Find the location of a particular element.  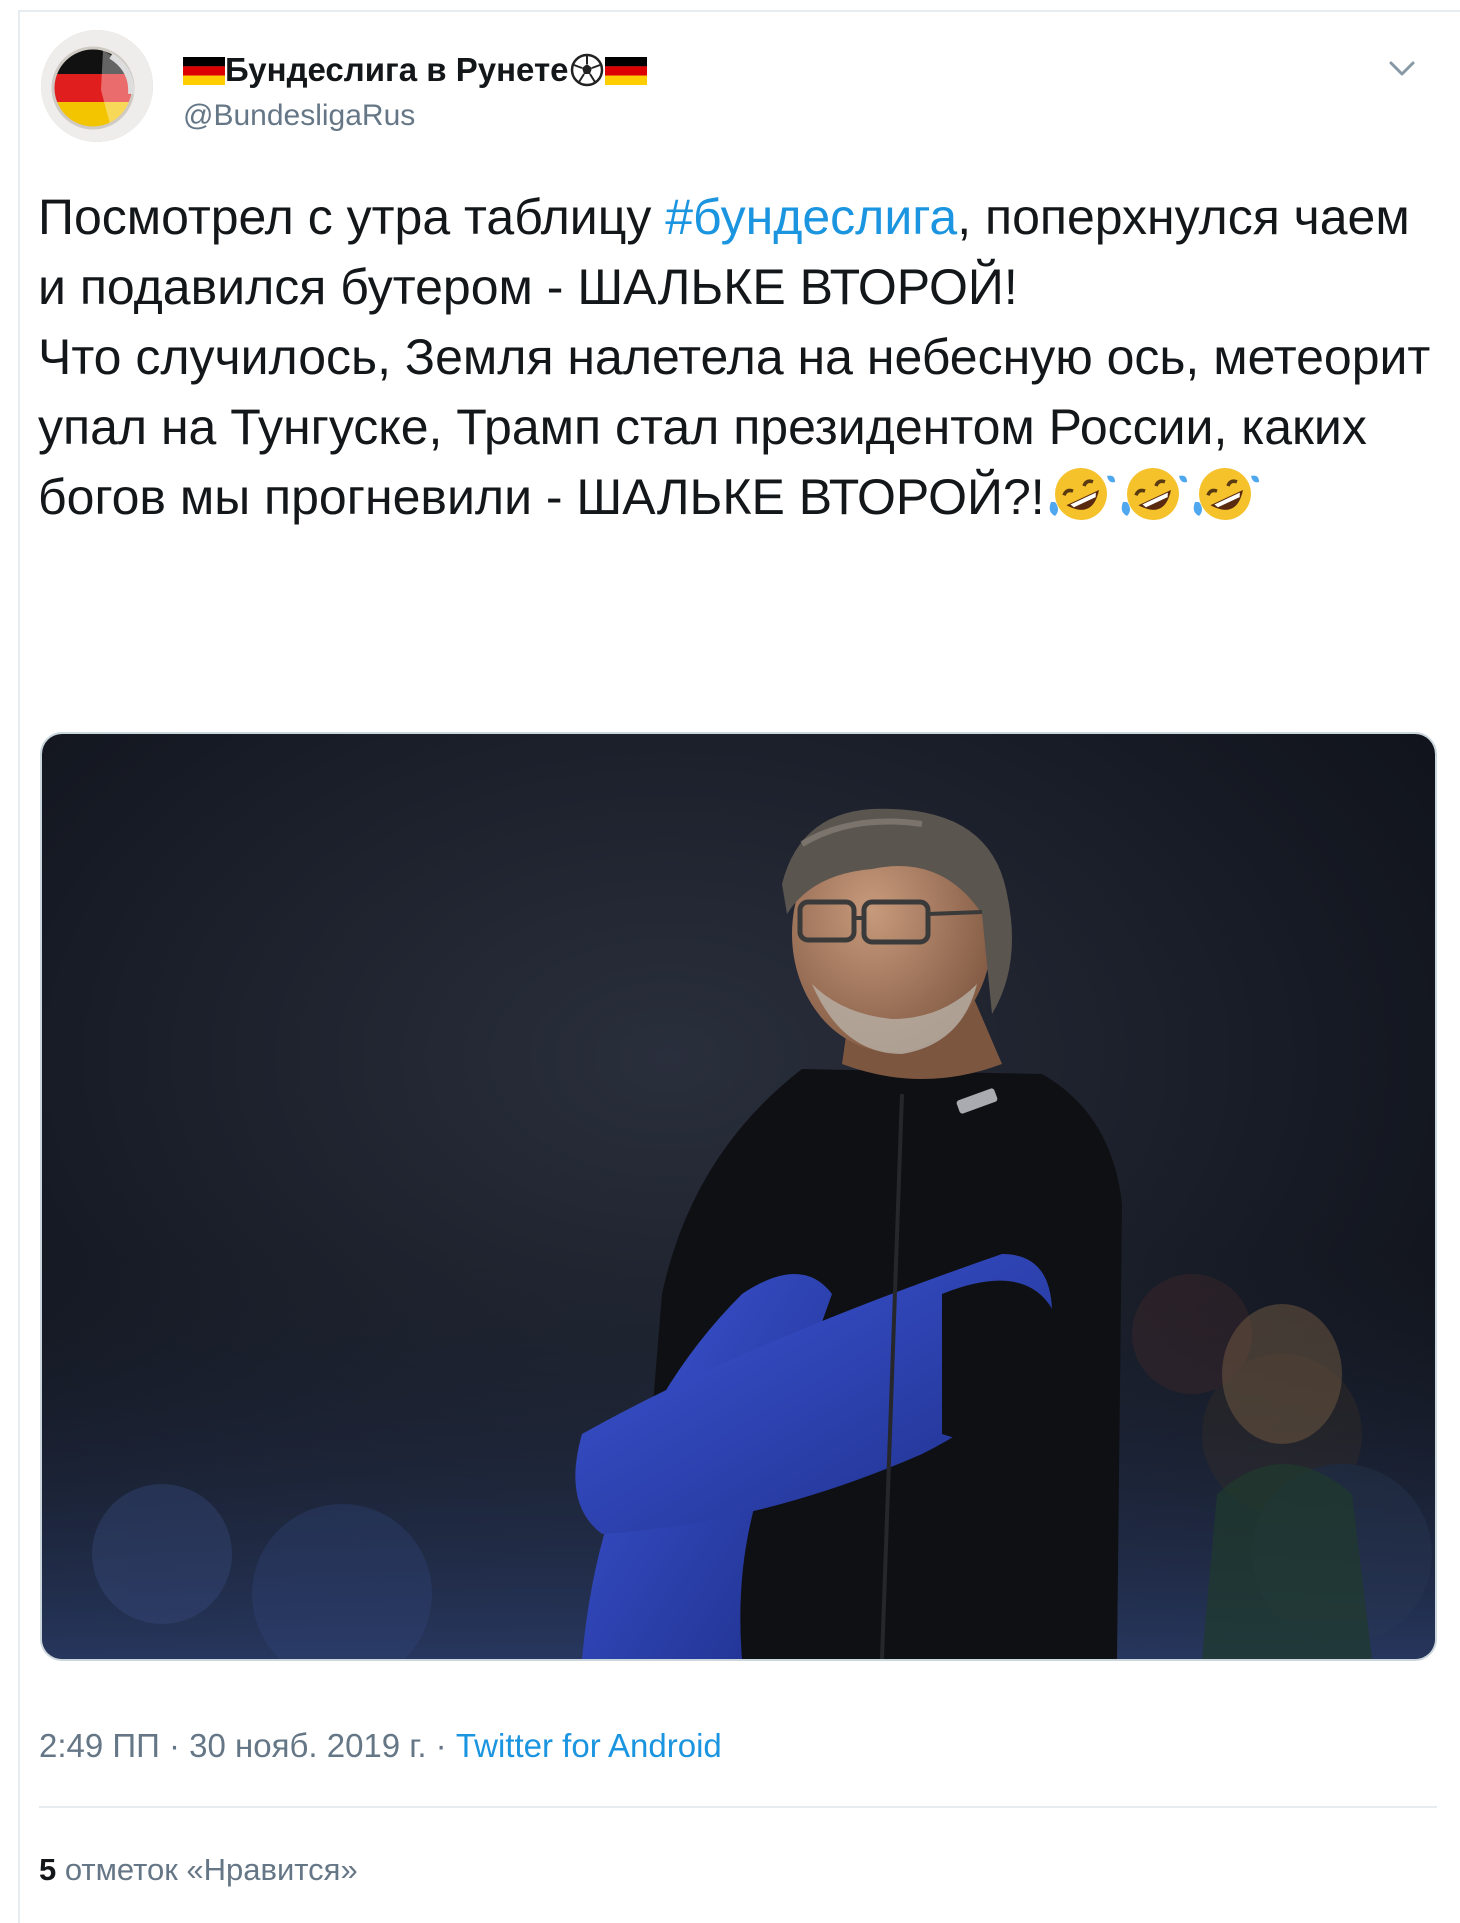

likes-count-link: 5 отметок «Нравится» is located at coordinates (198, 1870).